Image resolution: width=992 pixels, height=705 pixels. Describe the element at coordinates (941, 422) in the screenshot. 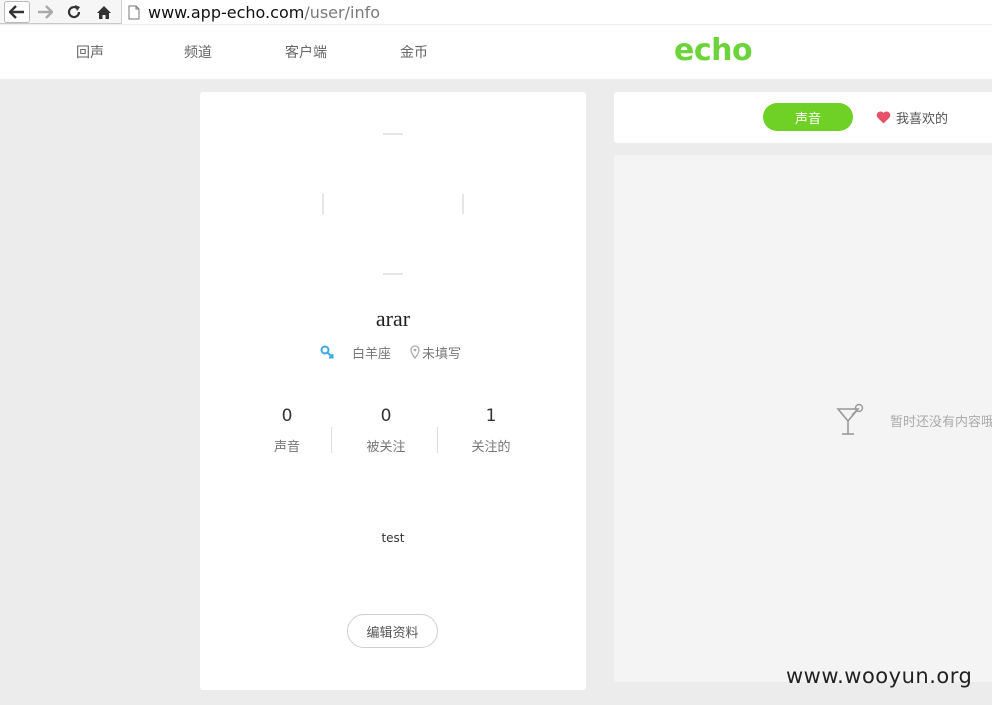

I see `empty-state-text: 暂时还没有内容哦` at that location.